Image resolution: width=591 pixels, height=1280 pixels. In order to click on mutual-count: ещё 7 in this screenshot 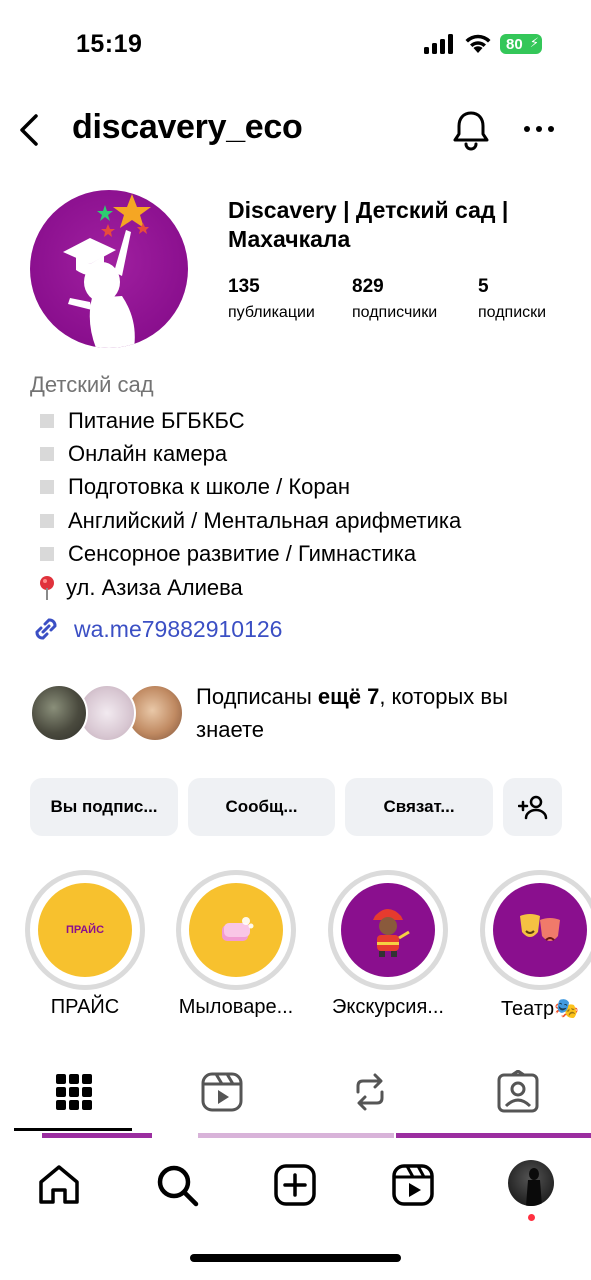, I will do `click(348, 696)`.